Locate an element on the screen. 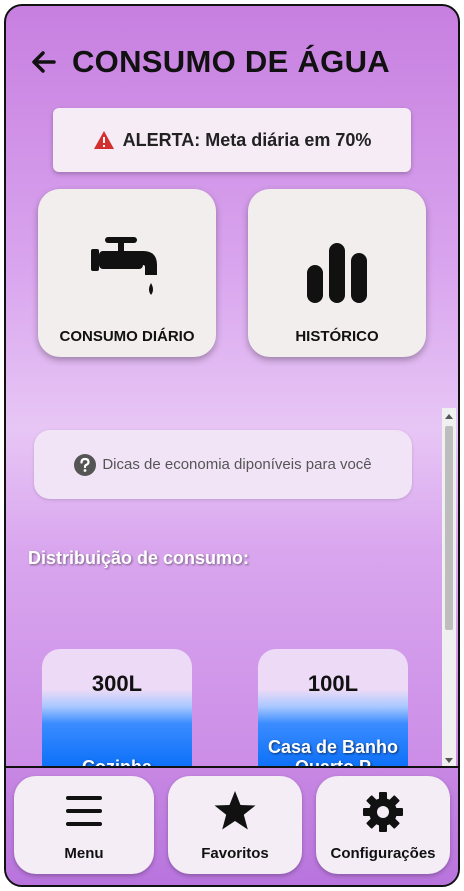 This screenshot has height=891, width=464. help-circle-icon is located at coordinates (85, 464).